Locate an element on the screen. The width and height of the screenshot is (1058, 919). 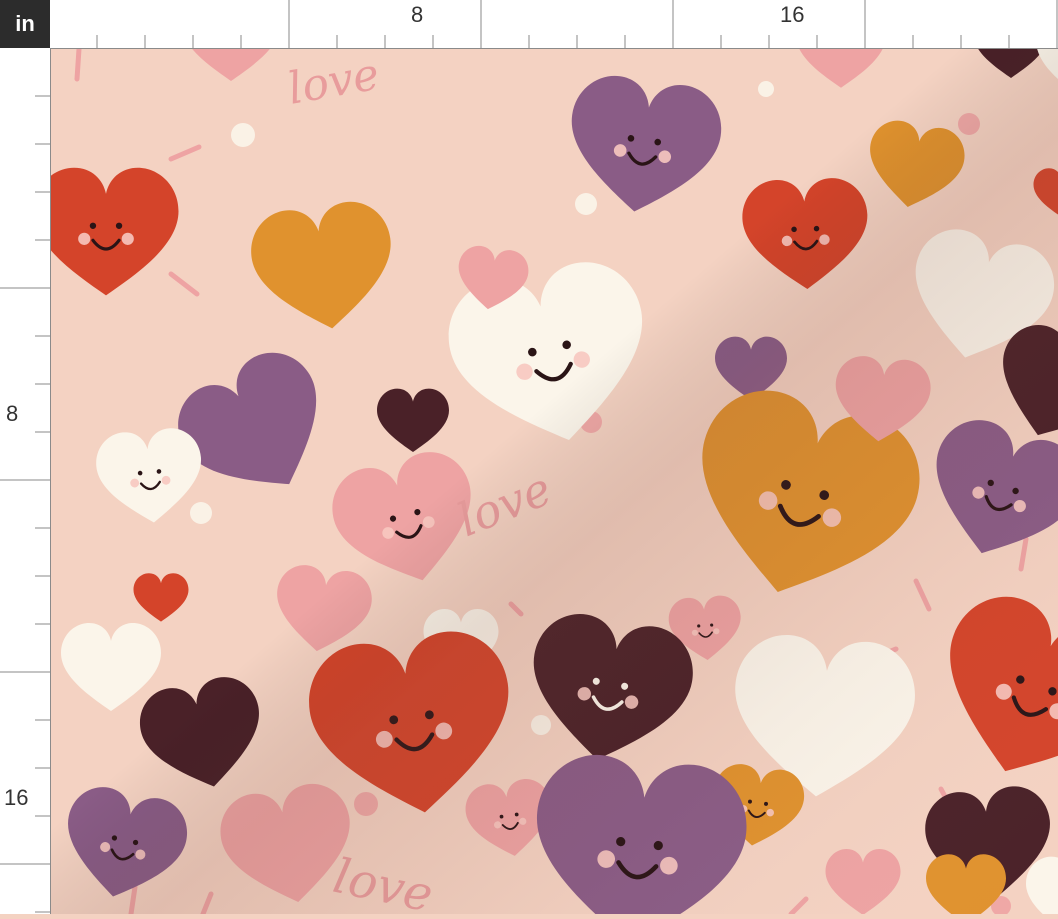
ruler-top-label-16: 16 is located at coordinates (792, 15).